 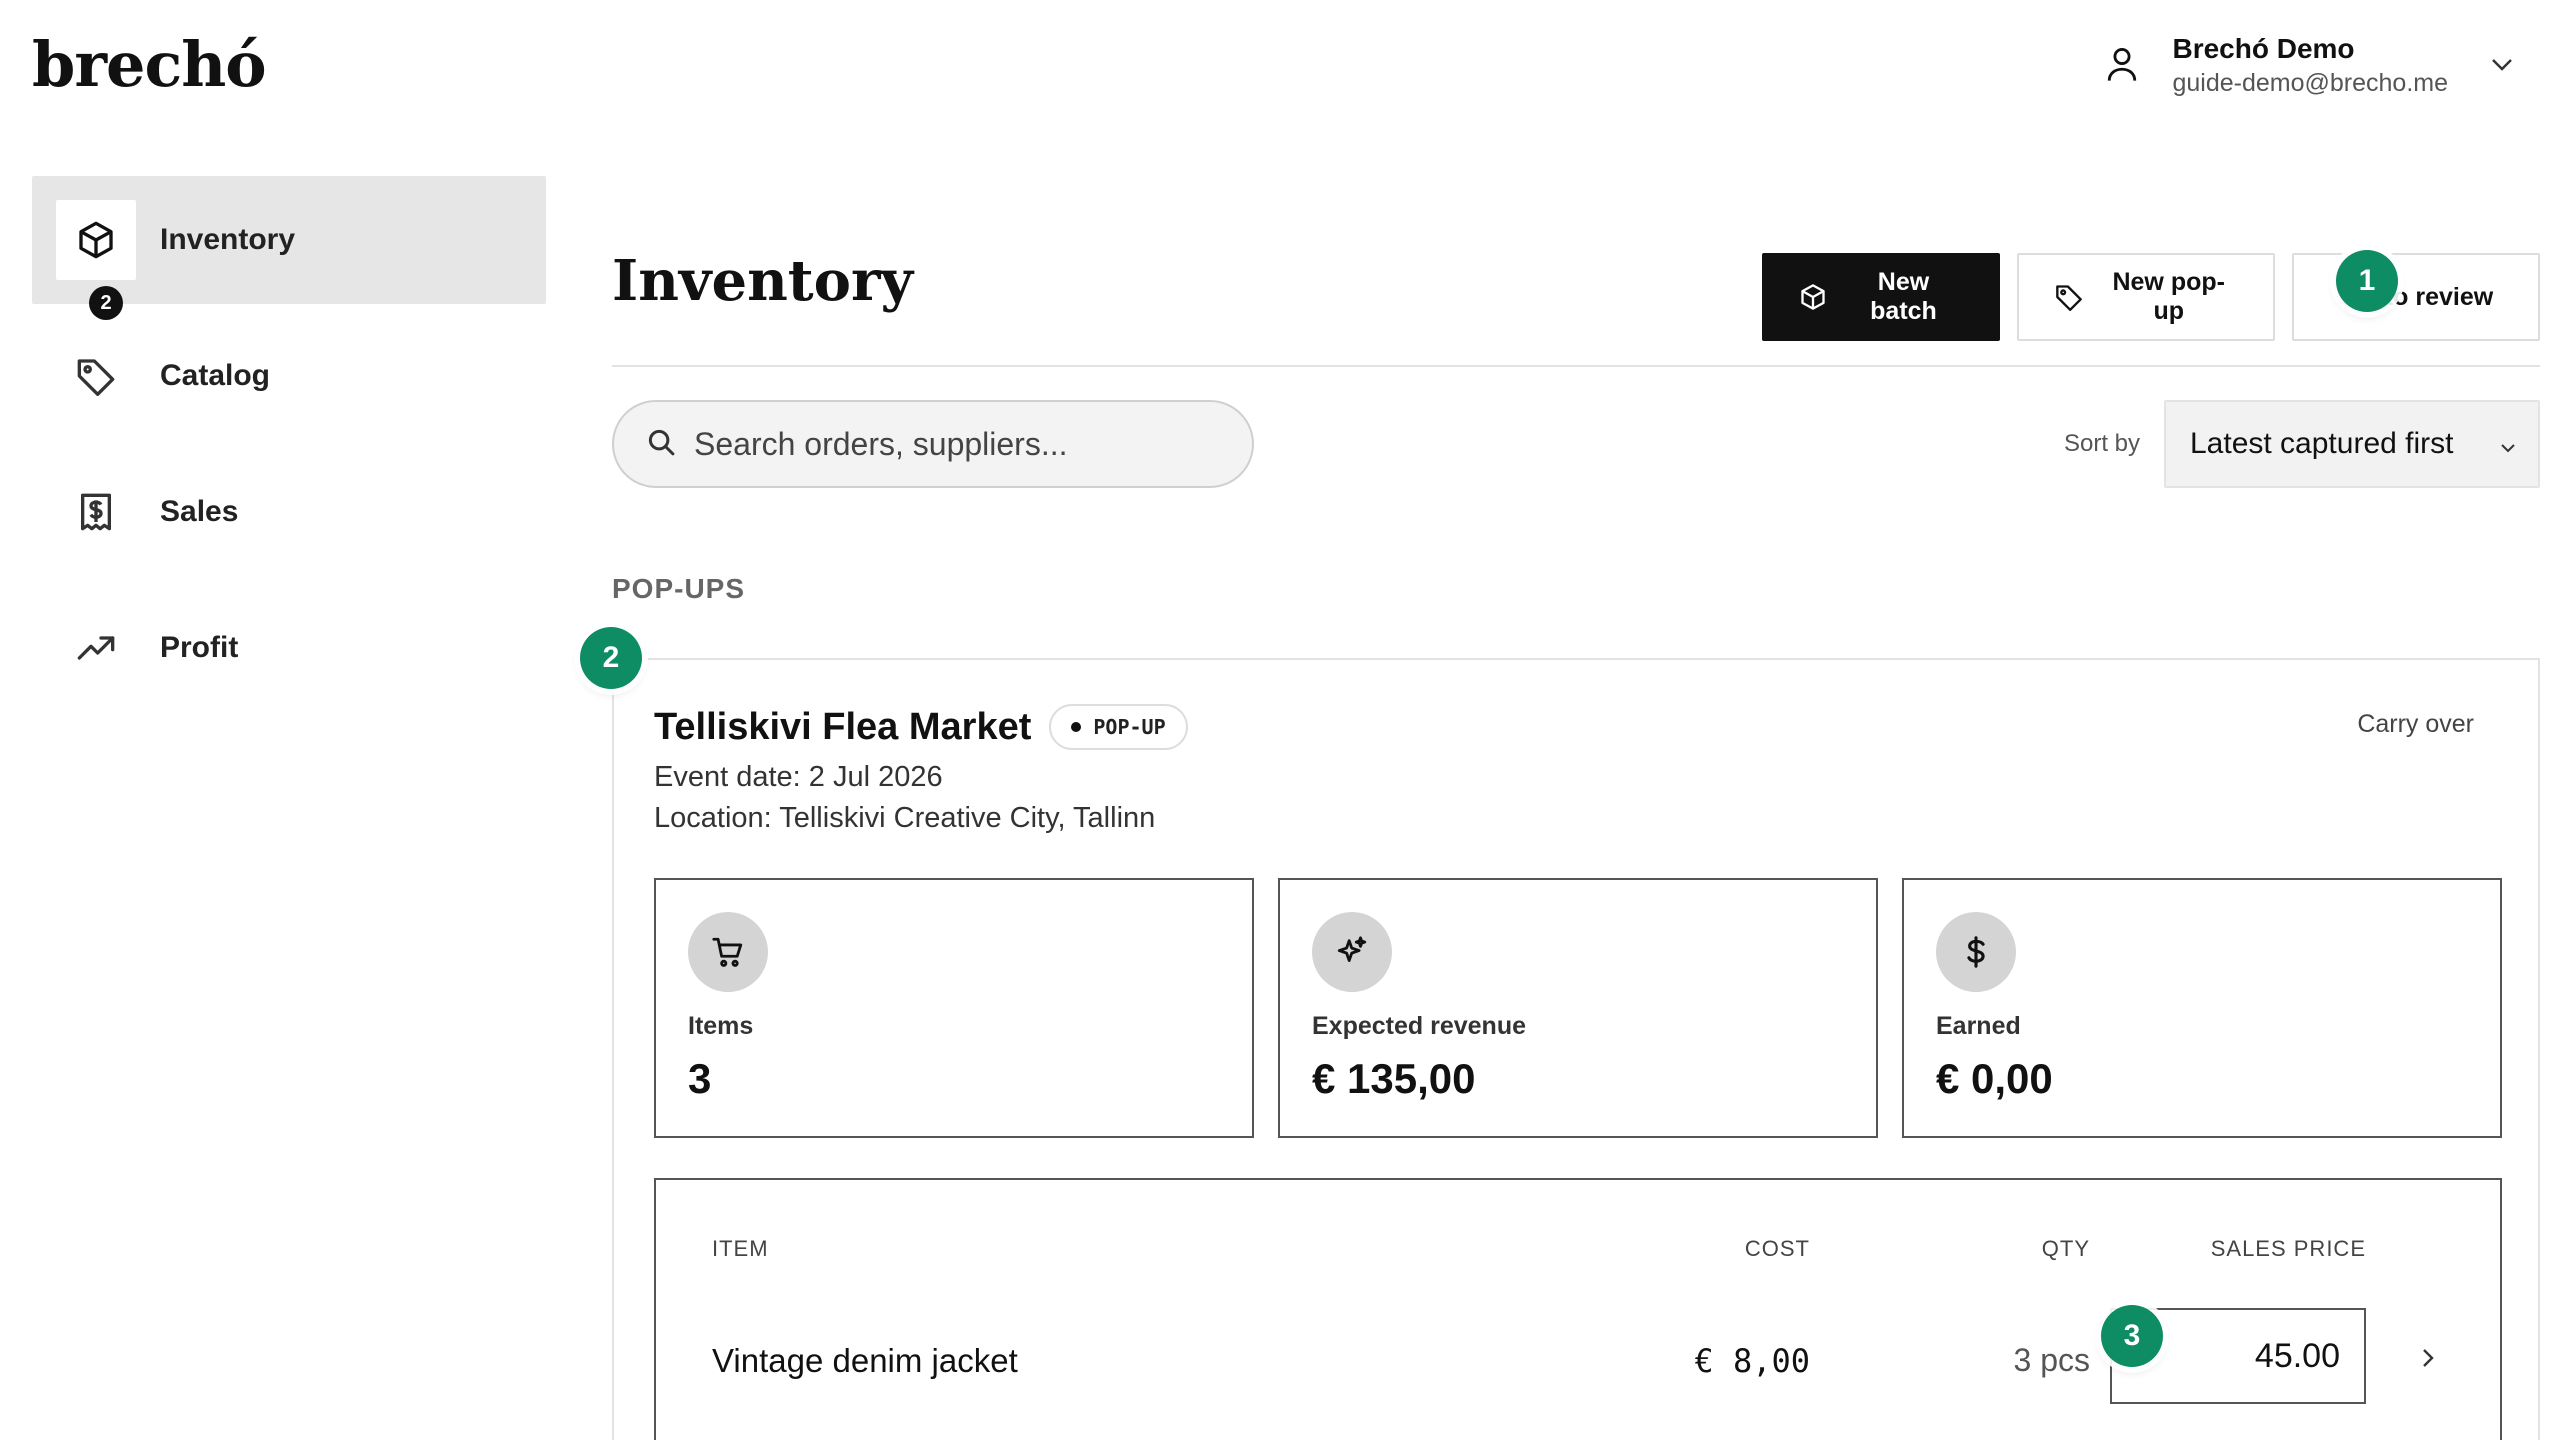 I want to click on sparkles-icon, so click(x=1352, y=952).